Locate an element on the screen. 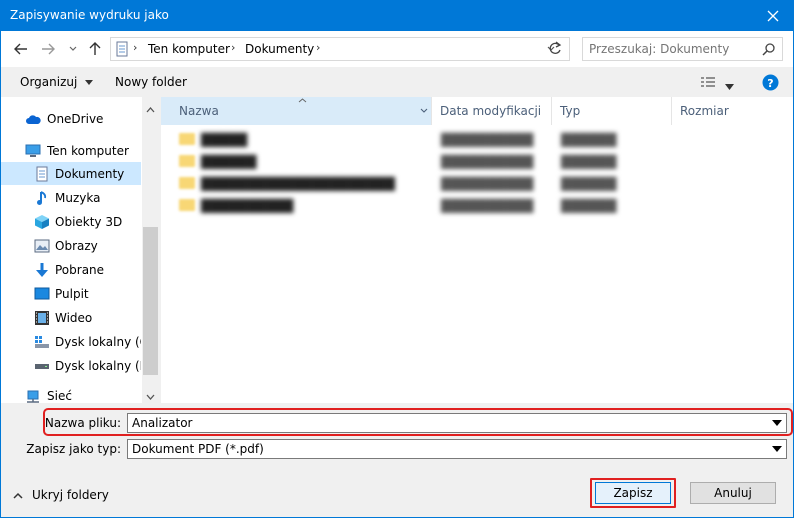  sidebar-item-label: Sieć is located at coordinates (59, 396).